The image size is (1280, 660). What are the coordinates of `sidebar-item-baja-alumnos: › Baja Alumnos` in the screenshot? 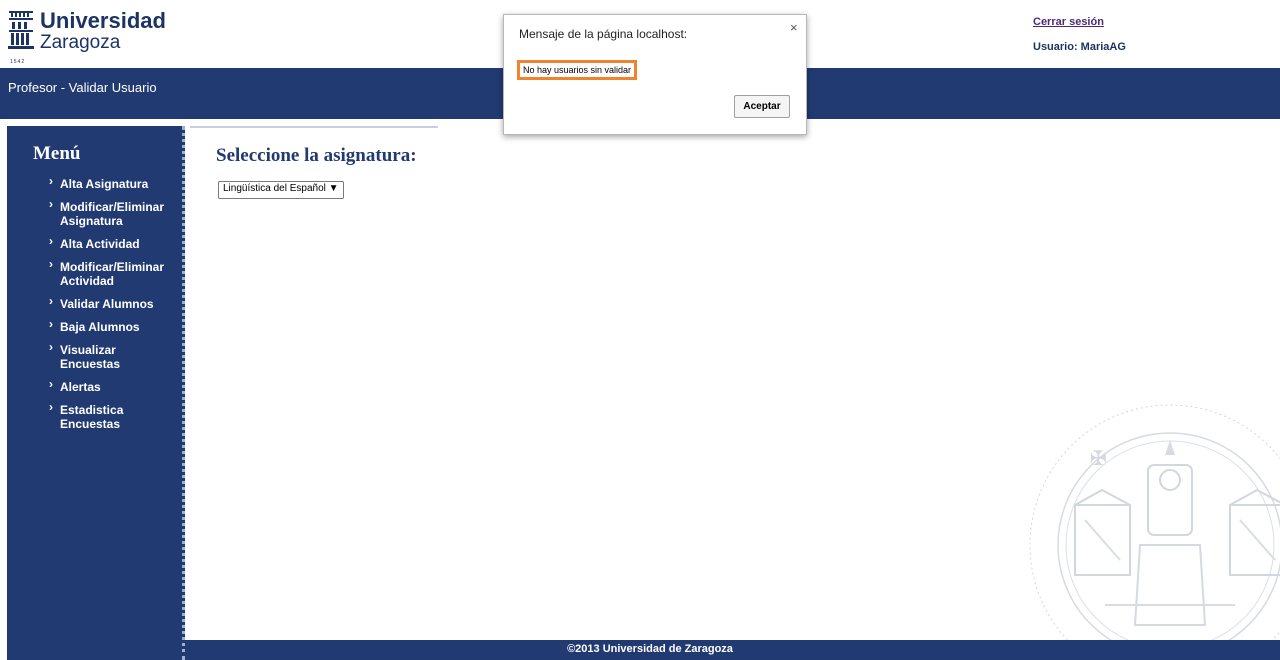 It's located at (113, 325).